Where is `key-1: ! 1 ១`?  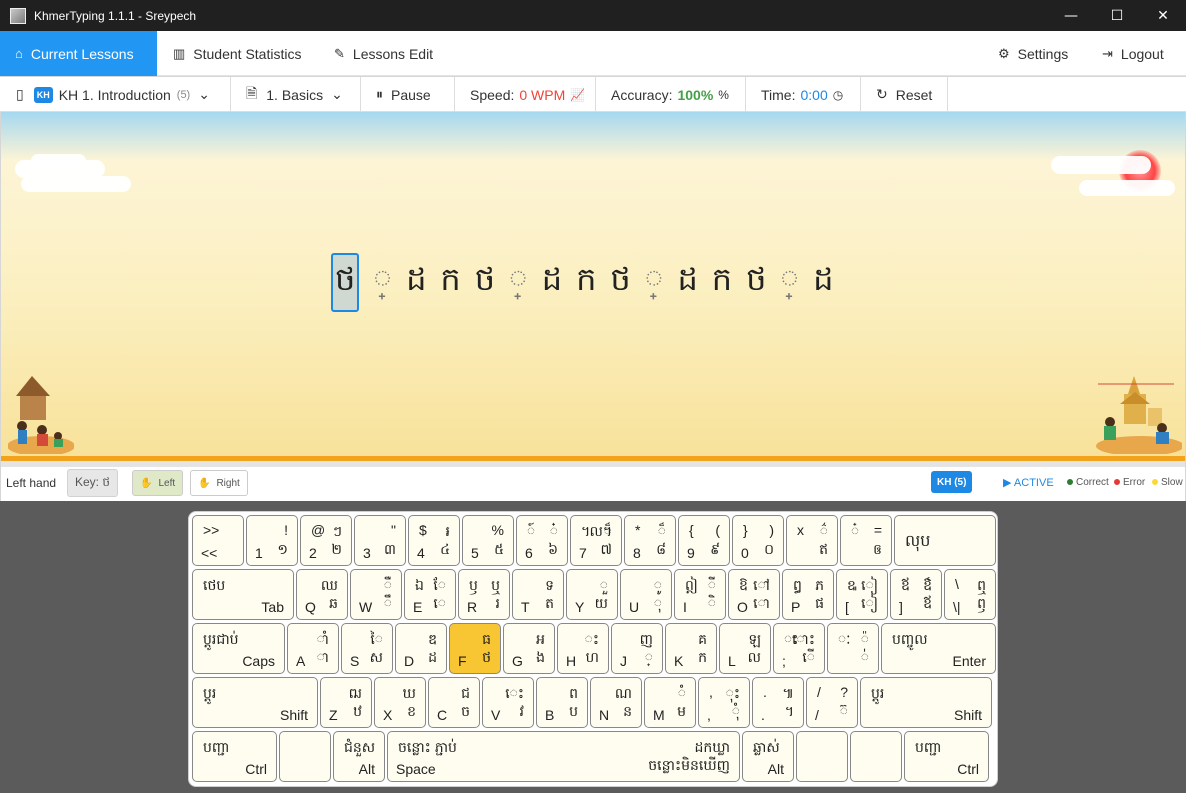
key-1: ! 1 ១ is located at coordinates (272, 540).